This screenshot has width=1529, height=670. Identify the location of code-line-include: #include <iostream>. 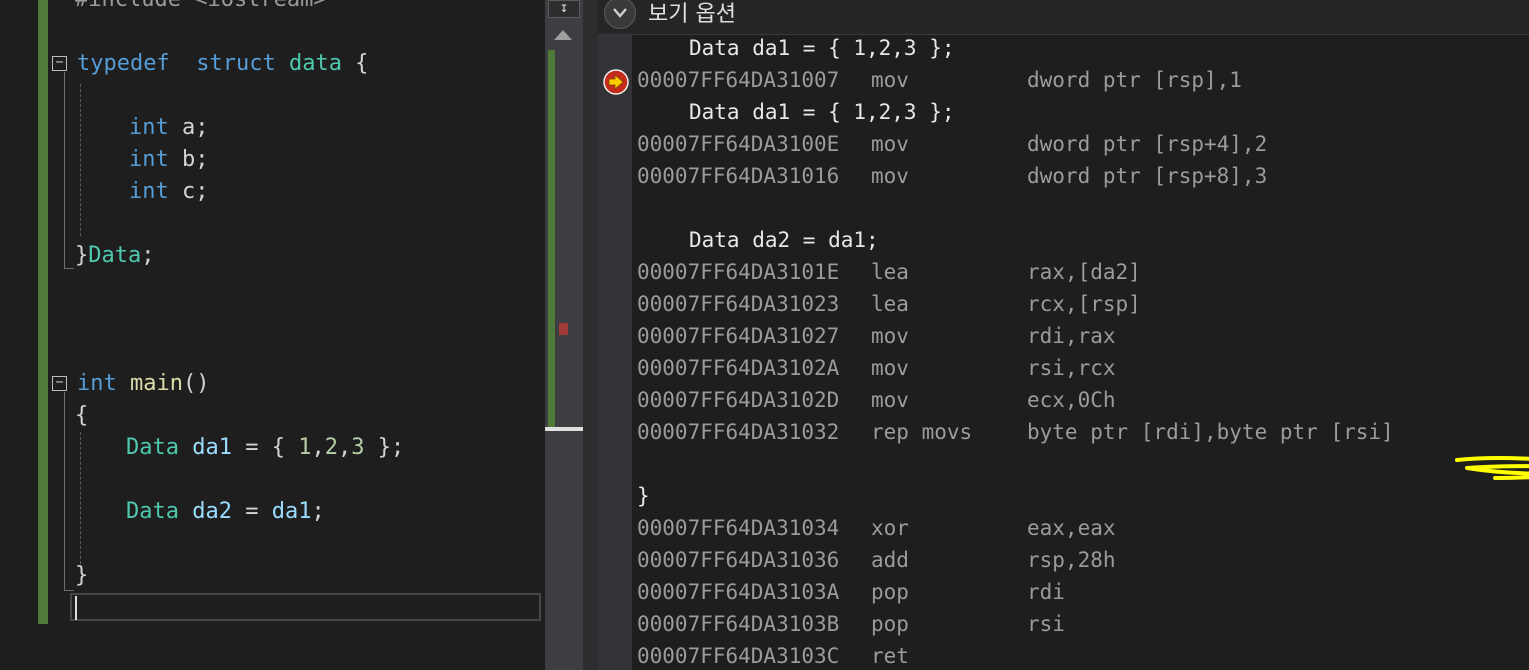
(201, 8).